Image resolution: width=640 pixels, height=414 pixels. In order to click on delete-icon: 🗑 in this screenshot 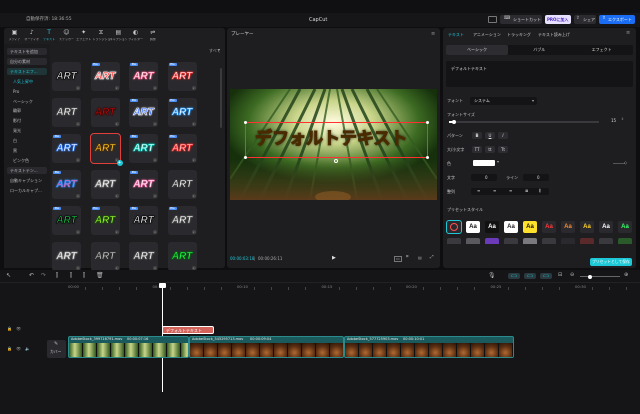, I will do `click(100, 276)`.